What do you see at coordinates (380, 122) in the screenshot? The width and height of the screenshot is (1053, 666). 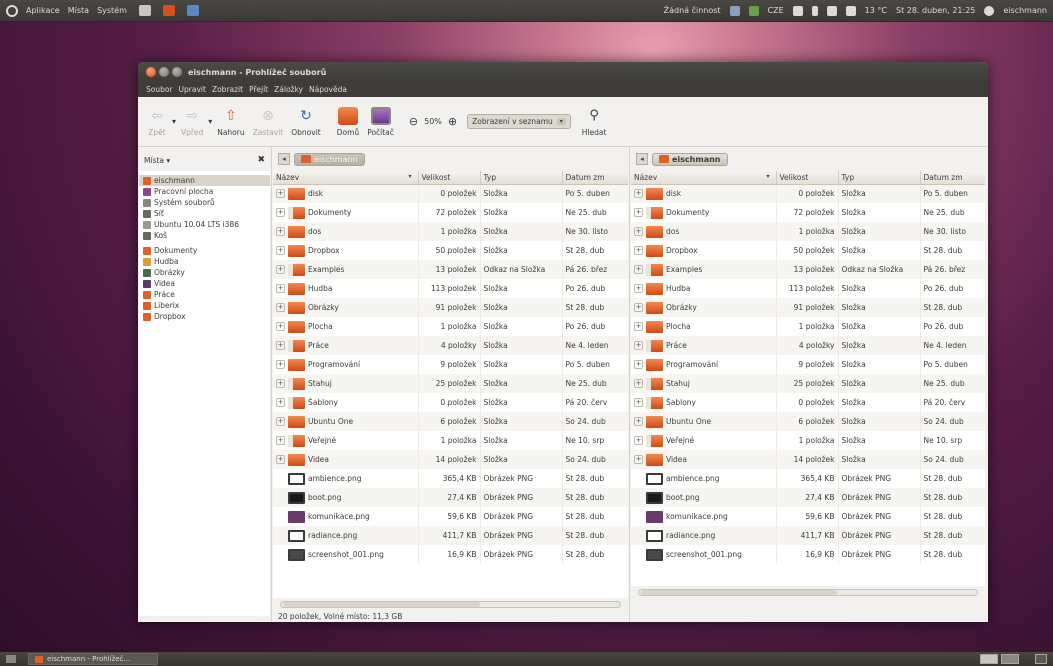 I see `computer-button: Počítač` at bounding box center [380, 122].